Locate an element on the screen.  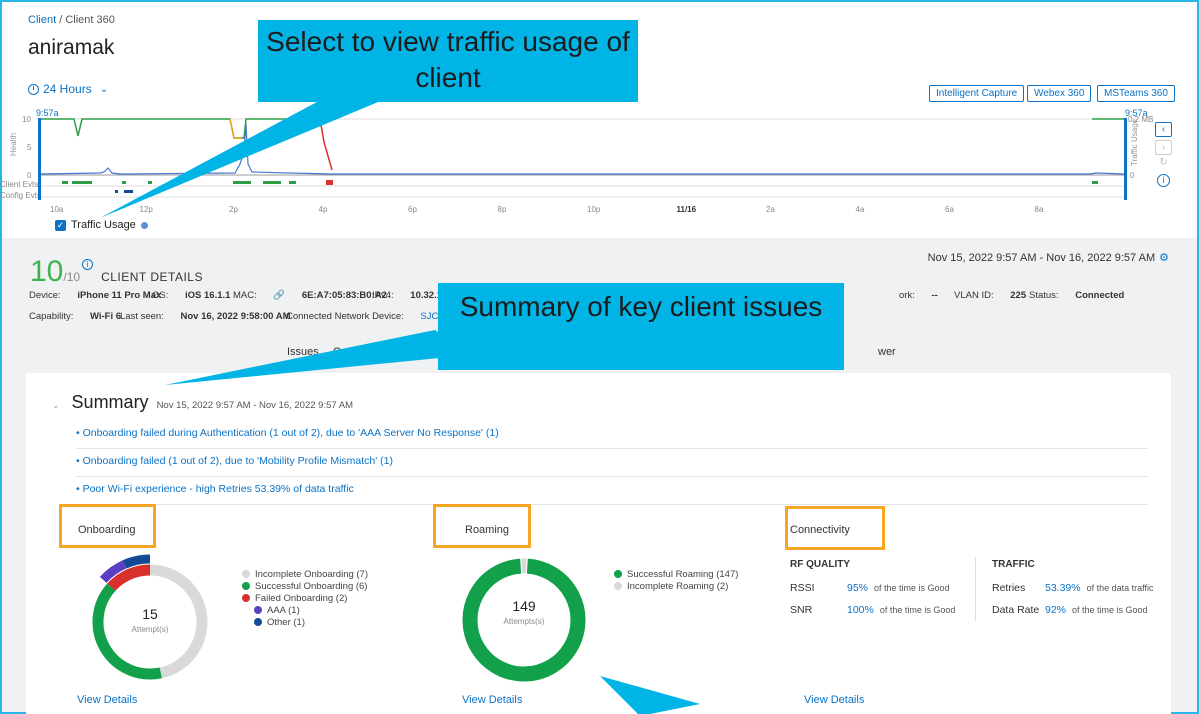
roaming-callout-pointer is located at coordinates (650, 695).